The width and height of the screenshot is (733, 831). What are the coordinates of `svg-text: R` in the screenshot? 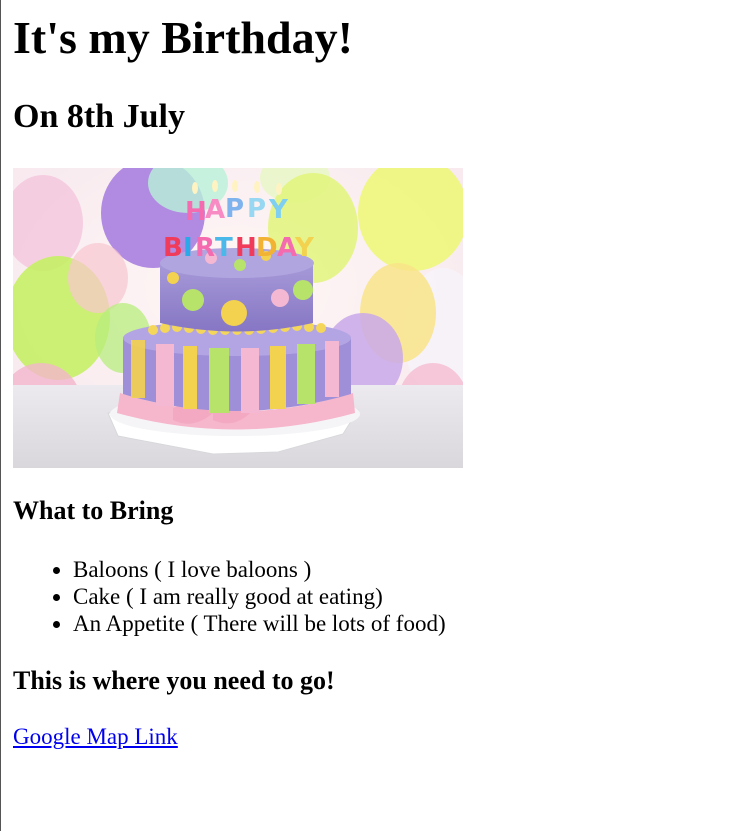 It's located at (205, 248).